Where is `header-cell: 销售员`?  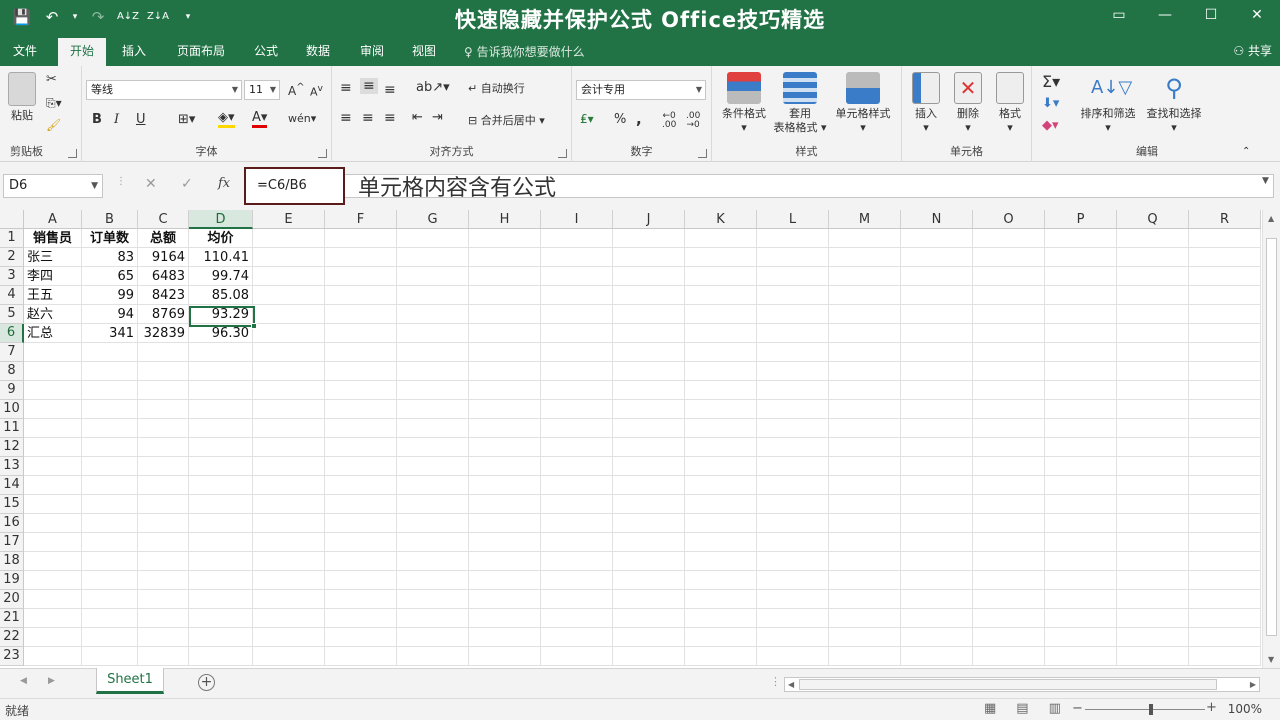 header-cell: 销售员 is located at coordinates (52, 238).